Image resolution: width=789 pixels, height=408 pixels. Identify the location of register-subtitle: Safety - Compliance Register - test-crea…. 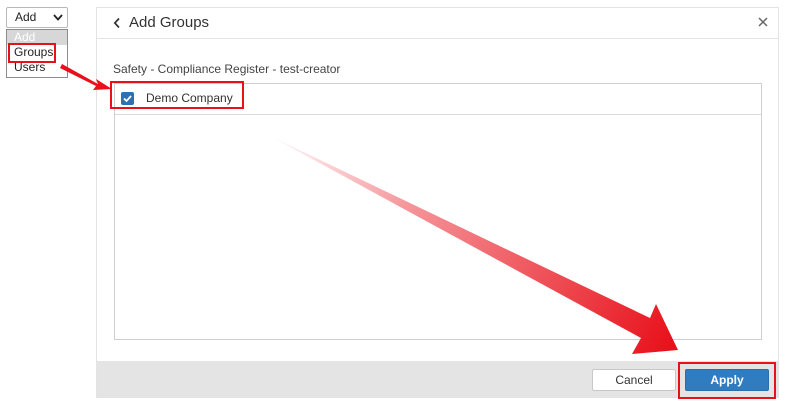
(227, 69).